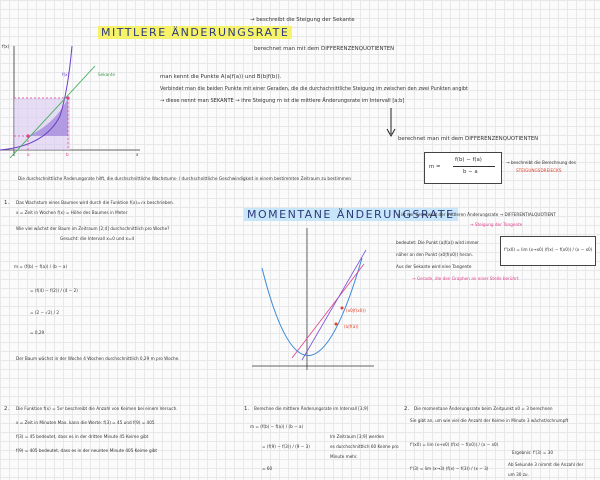  Describe the element at coordinates (344, 456) in the screenshot. I see `example3-result3: Minute mehr.` at that location.